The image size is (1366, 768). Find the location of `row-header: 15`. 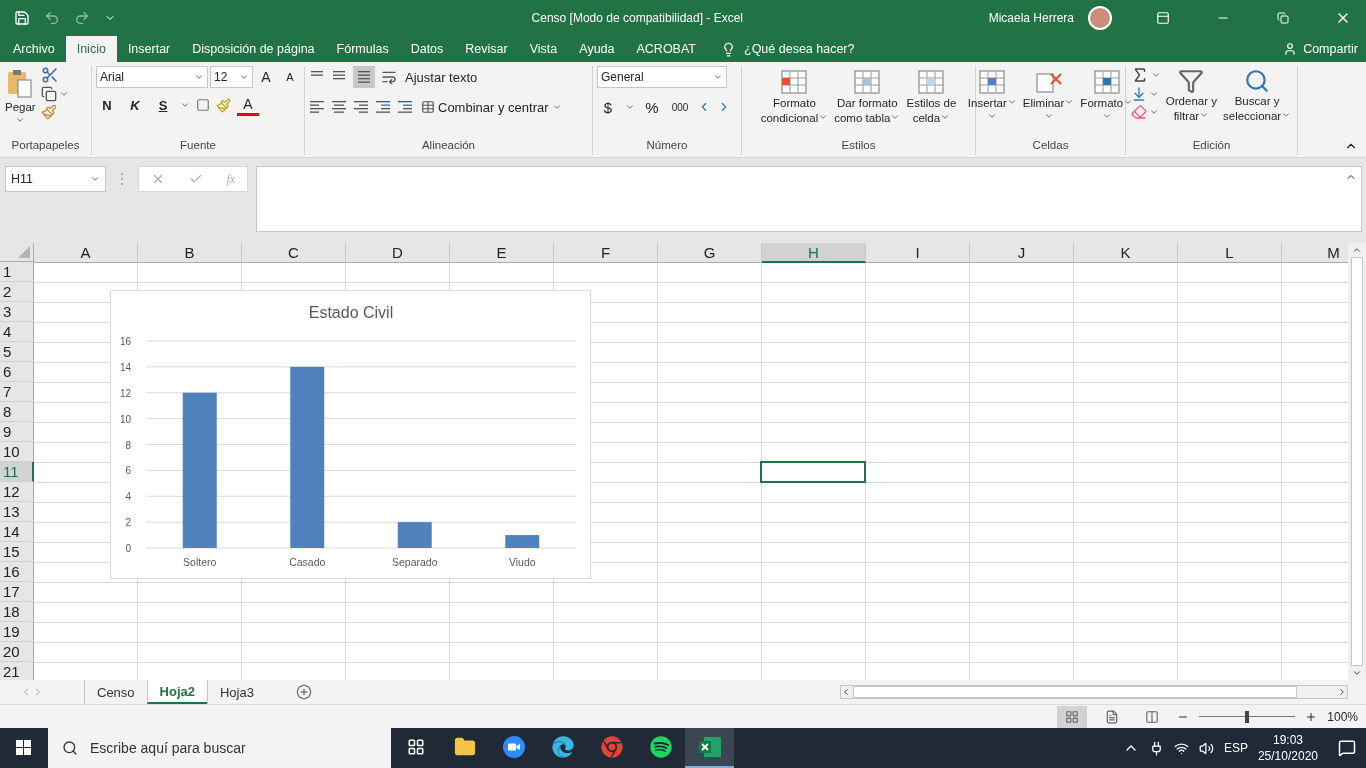

row-header: 15 is located at coordinates (17, 552).